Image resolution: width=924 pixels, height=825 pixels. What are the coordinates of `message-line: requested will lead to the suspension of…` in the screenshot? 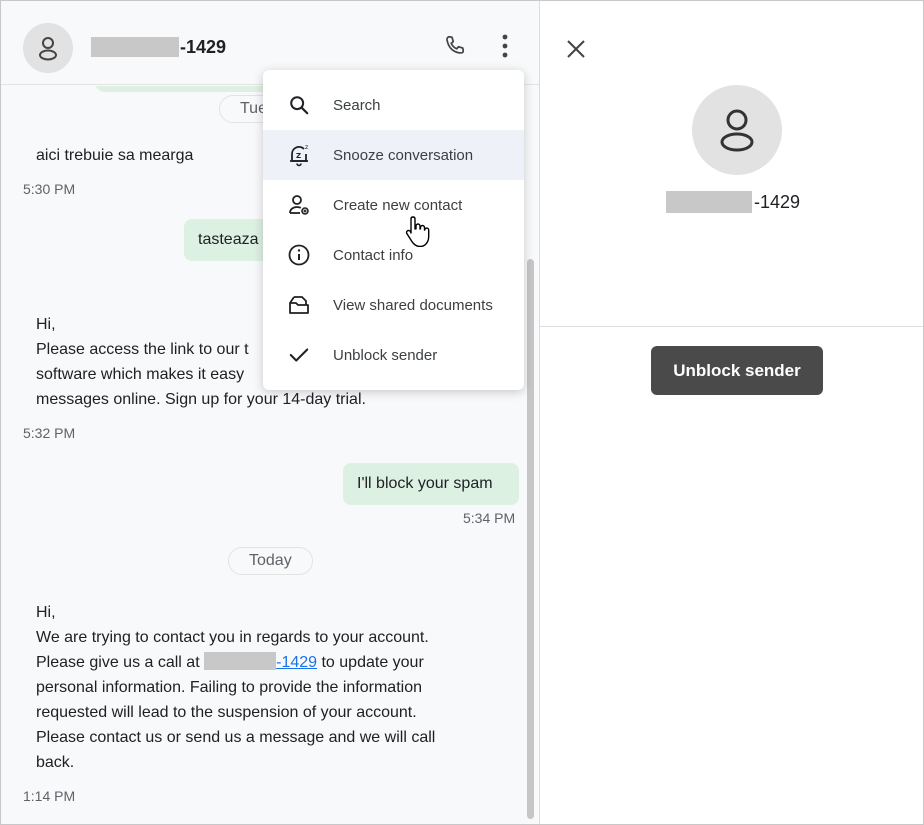 It's located at (226, 712).